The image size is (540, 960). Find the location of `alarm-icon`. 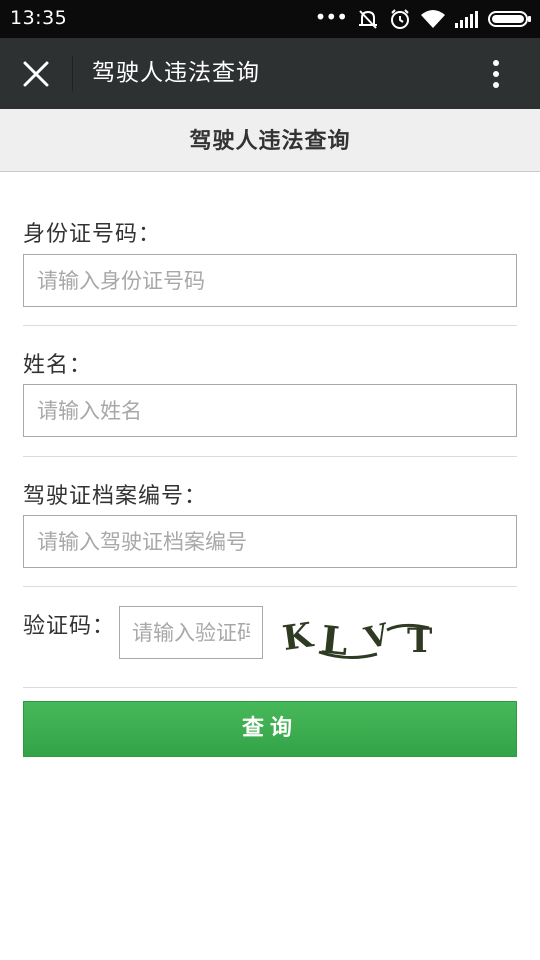

alarm-icon is located at coordinates (400, 19).